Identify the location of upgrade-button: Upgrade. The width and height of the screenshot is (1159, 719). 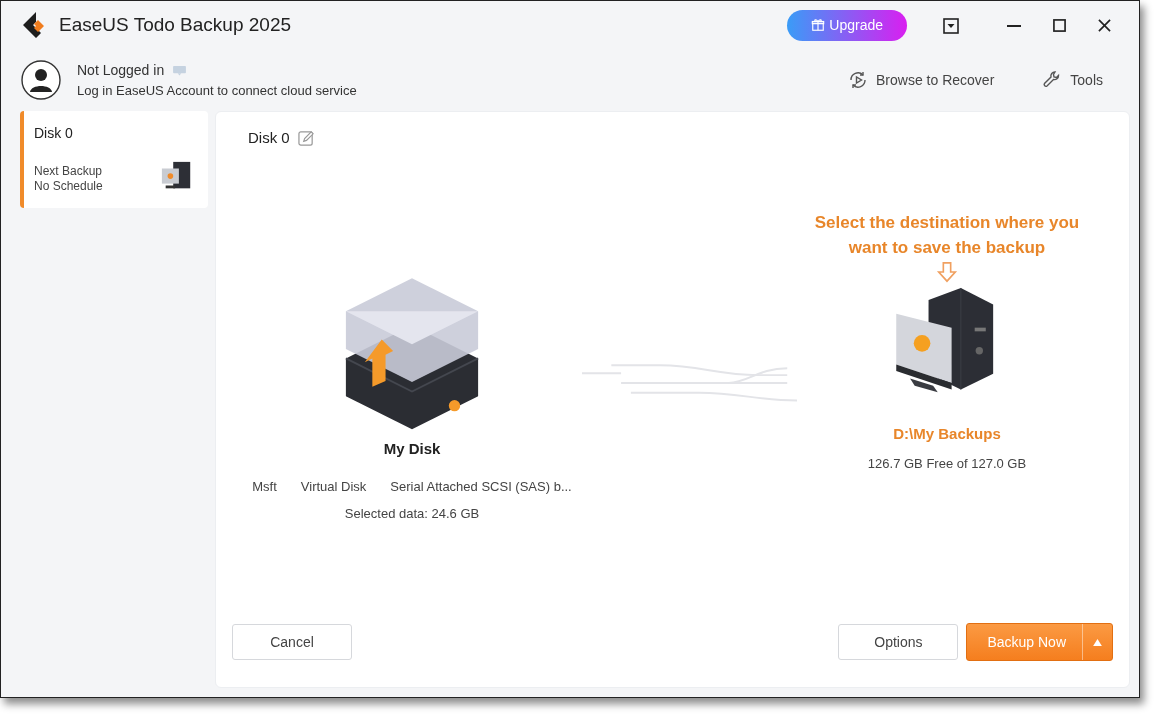
(847, 25).